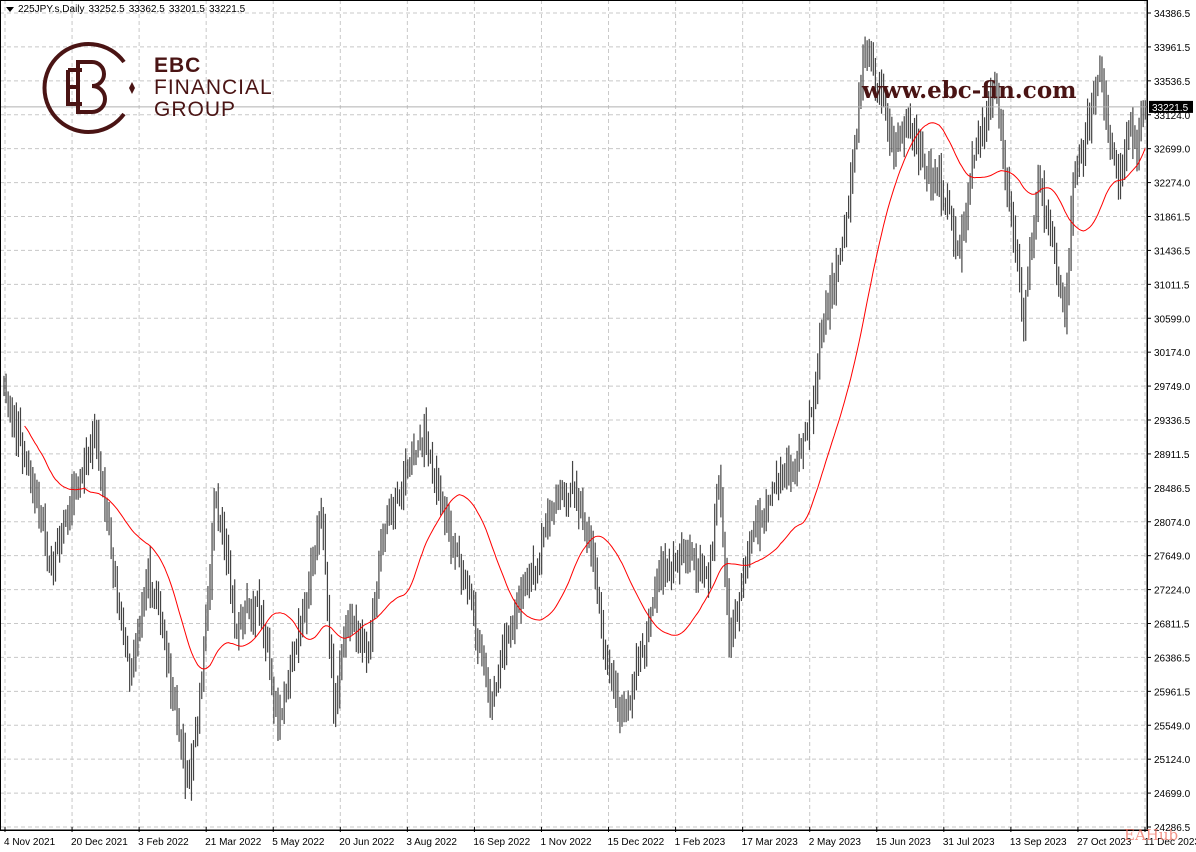  I want to click on logo-line-2: FINANCIAL, so click(213, 87).